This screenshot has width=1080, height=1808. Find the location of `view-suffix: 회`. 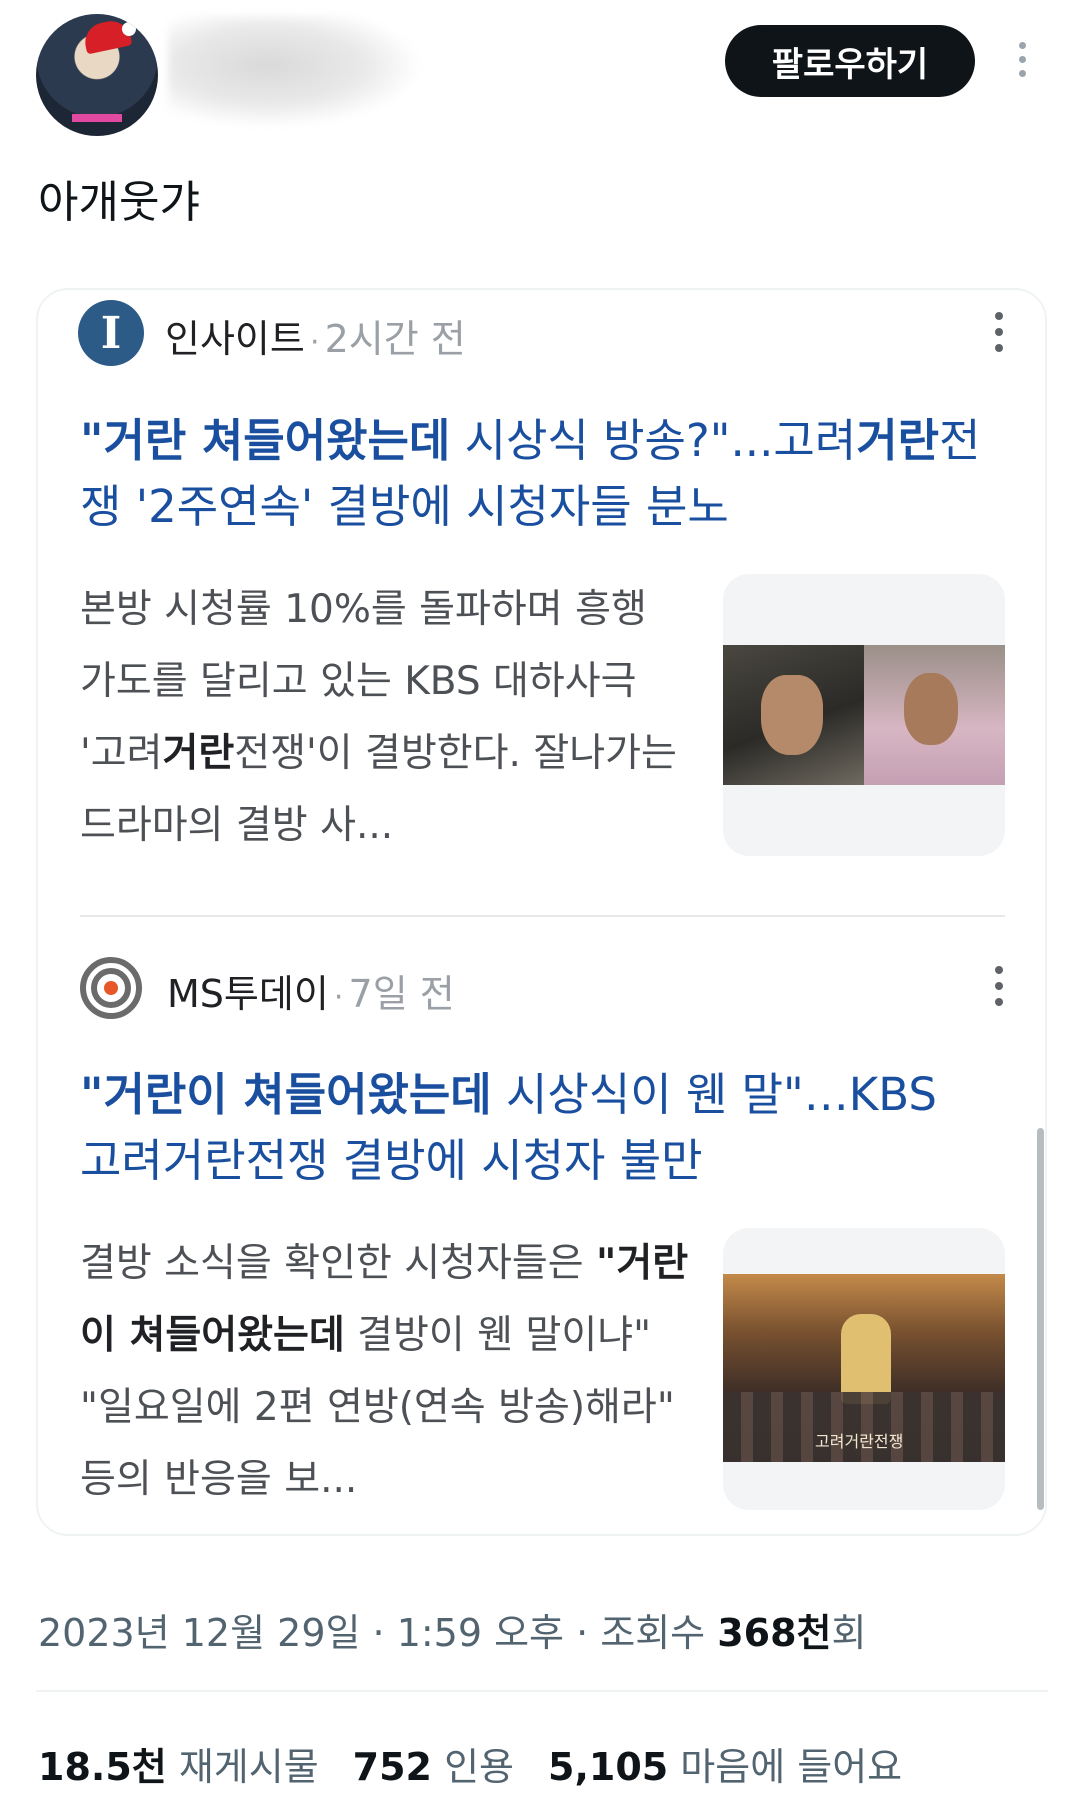

view-suffix: 회 is located at coordinates (849, 1633).